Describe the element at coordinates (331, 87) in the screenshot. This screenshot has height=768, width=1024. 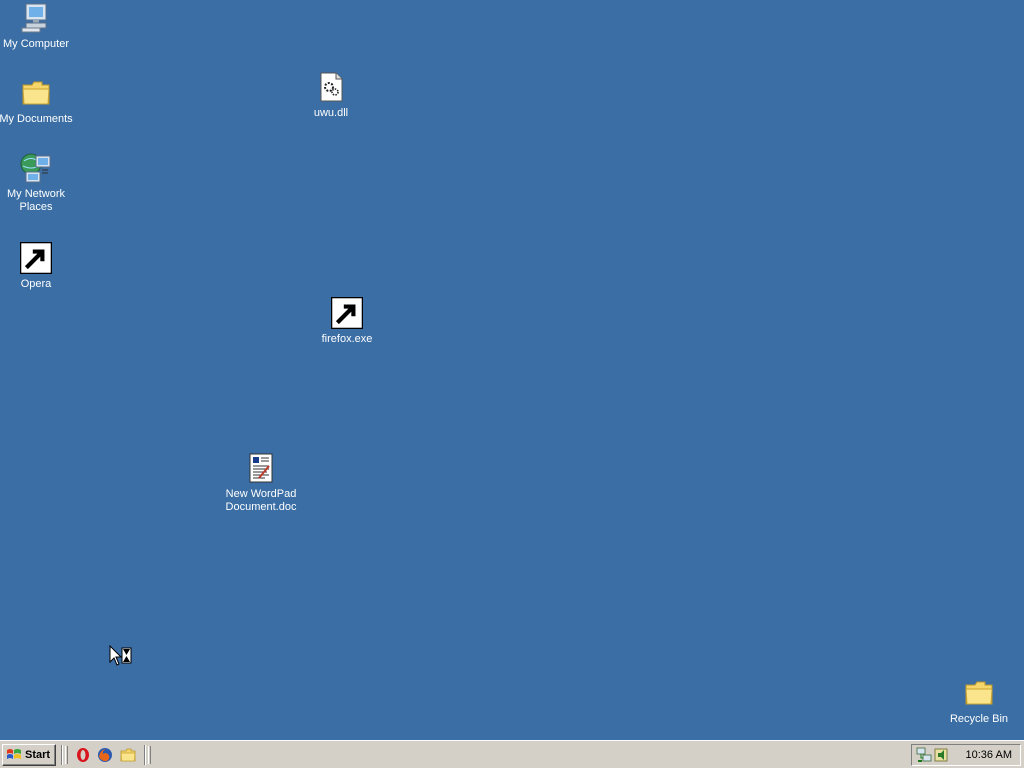
I see `dll-file-icon` at that location.